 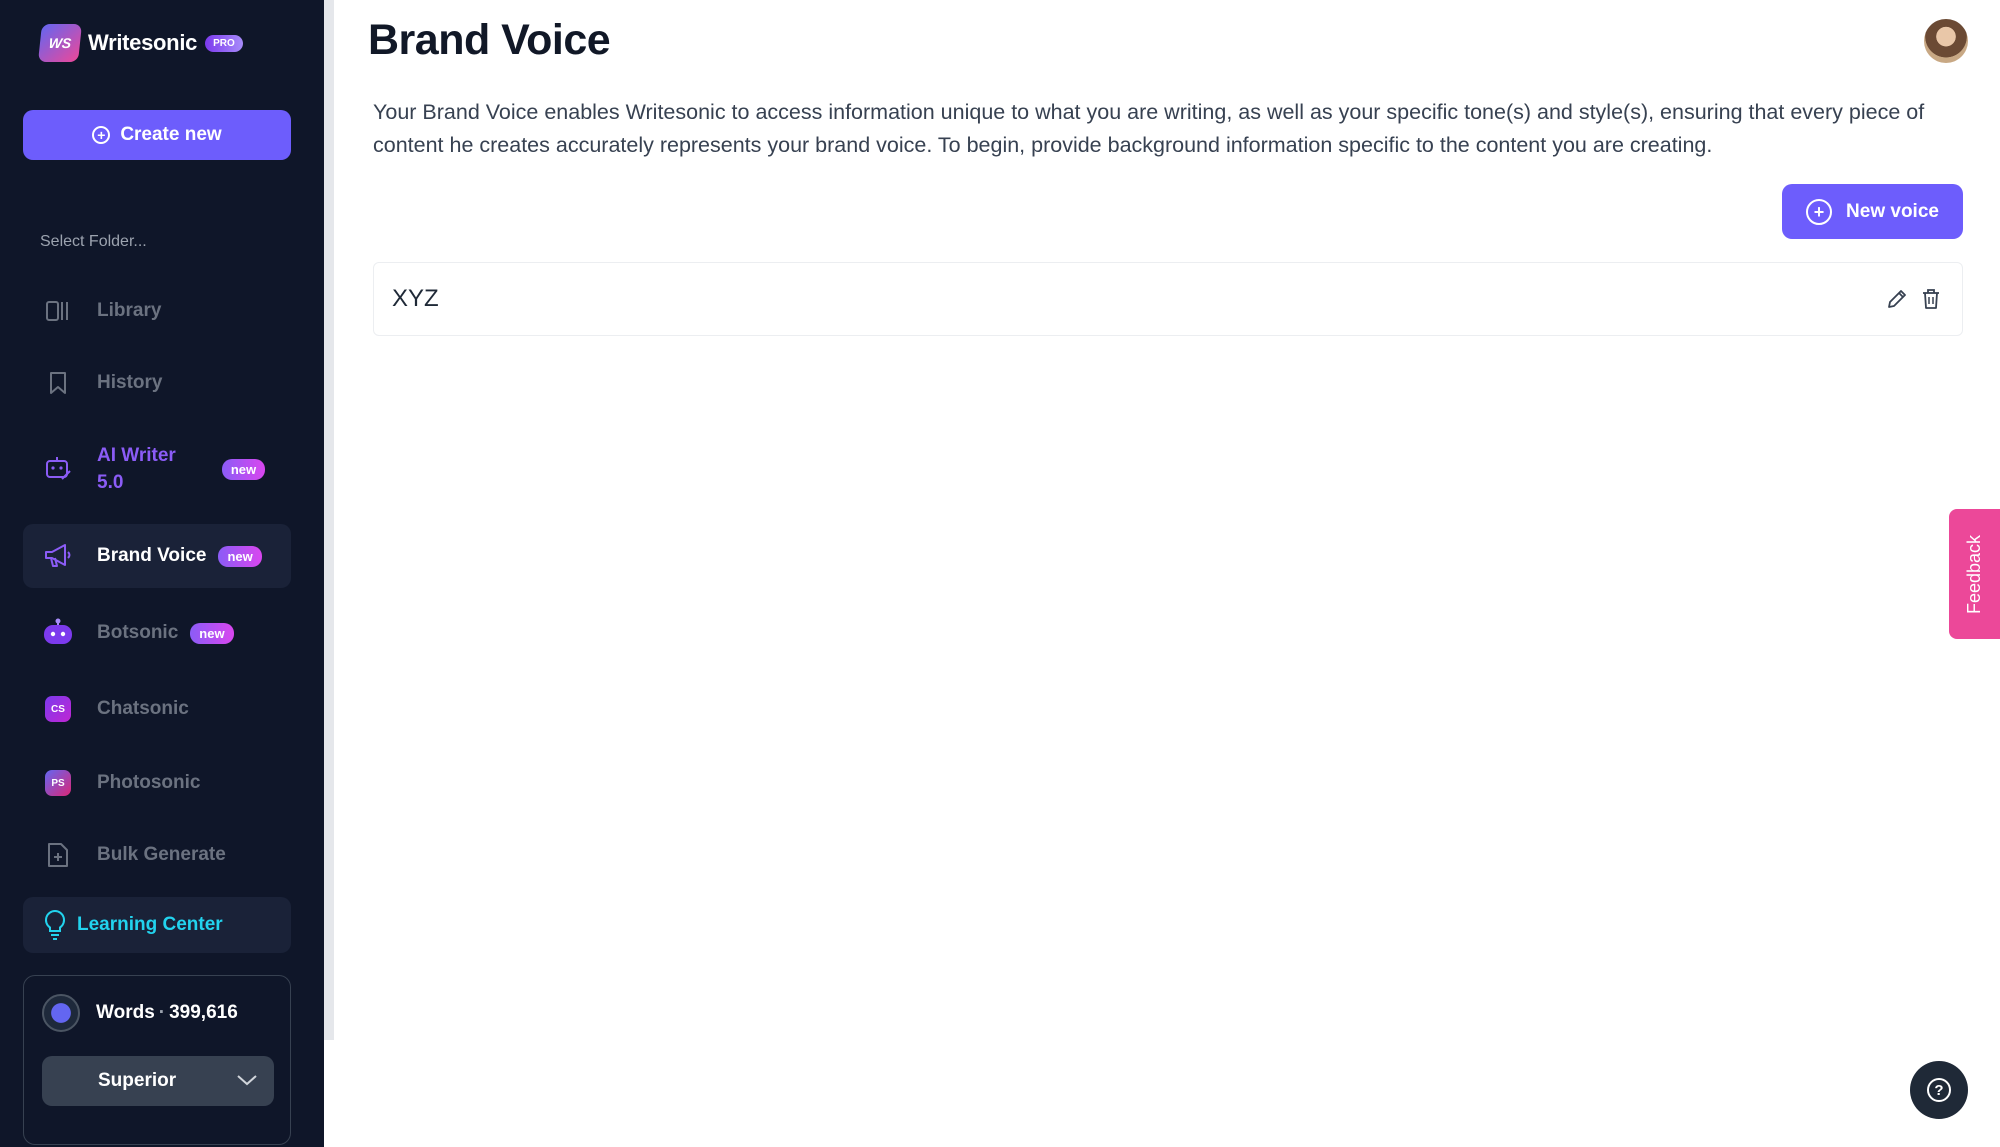 What do you see at coordinates (171, 134) in the screenshot?
I see `create-new-label: Create new` at bounding box center [171, 134].